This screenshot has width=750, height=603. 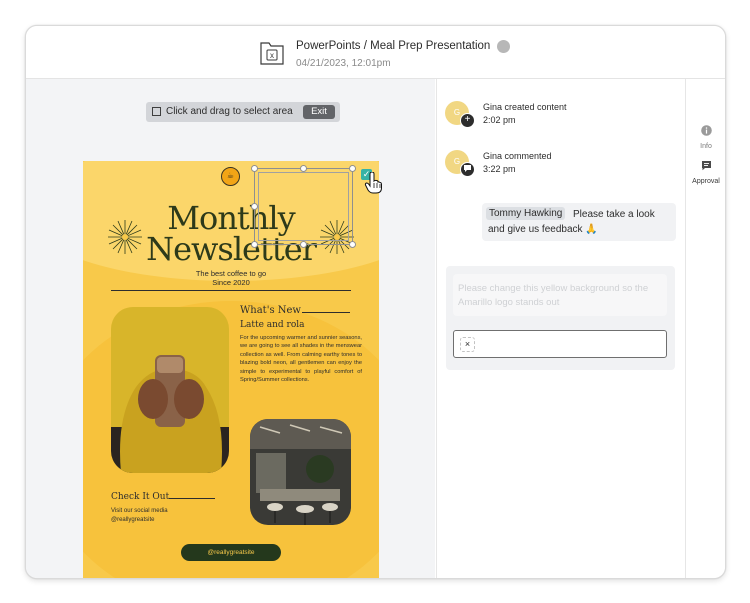 What do you see at coordinates (560, 344) in the screenshot?
I see `attachment-field: ×` at bounding box center [560, 344].